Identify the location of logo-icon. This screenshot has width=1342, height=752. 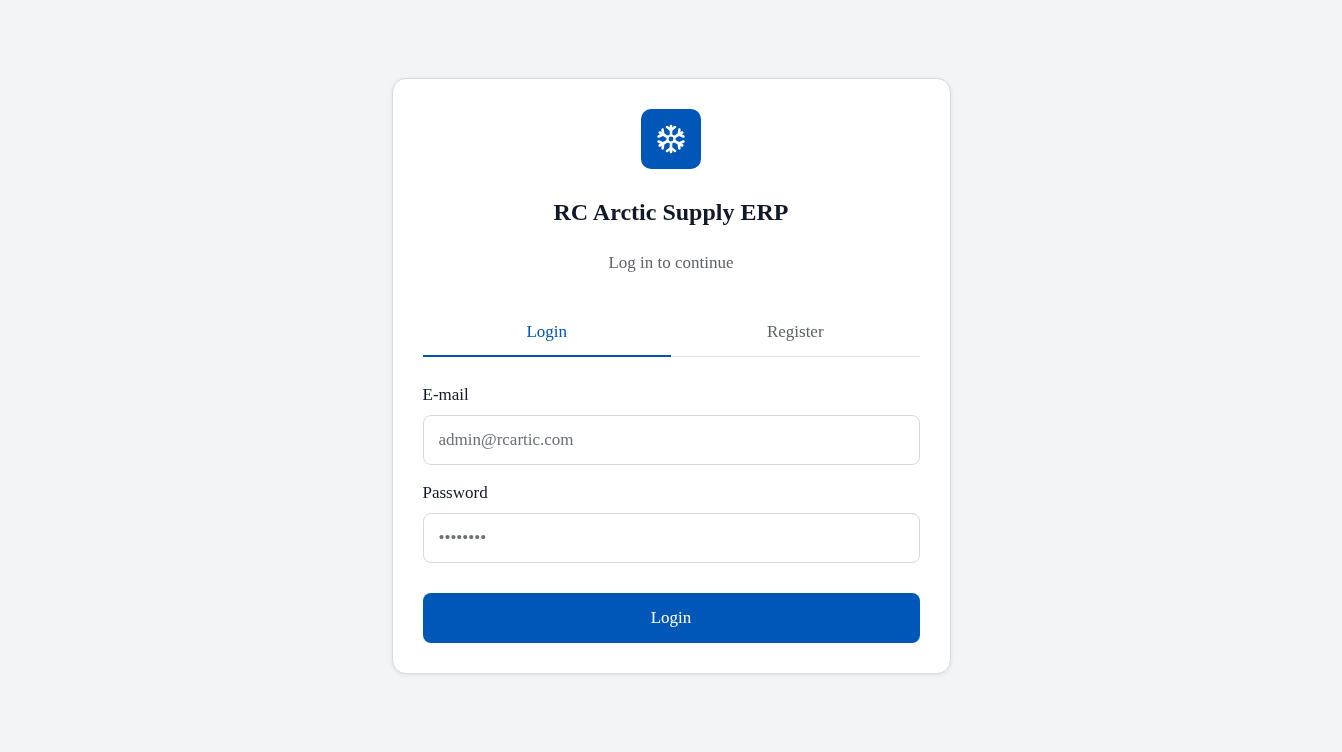
(671, 139).